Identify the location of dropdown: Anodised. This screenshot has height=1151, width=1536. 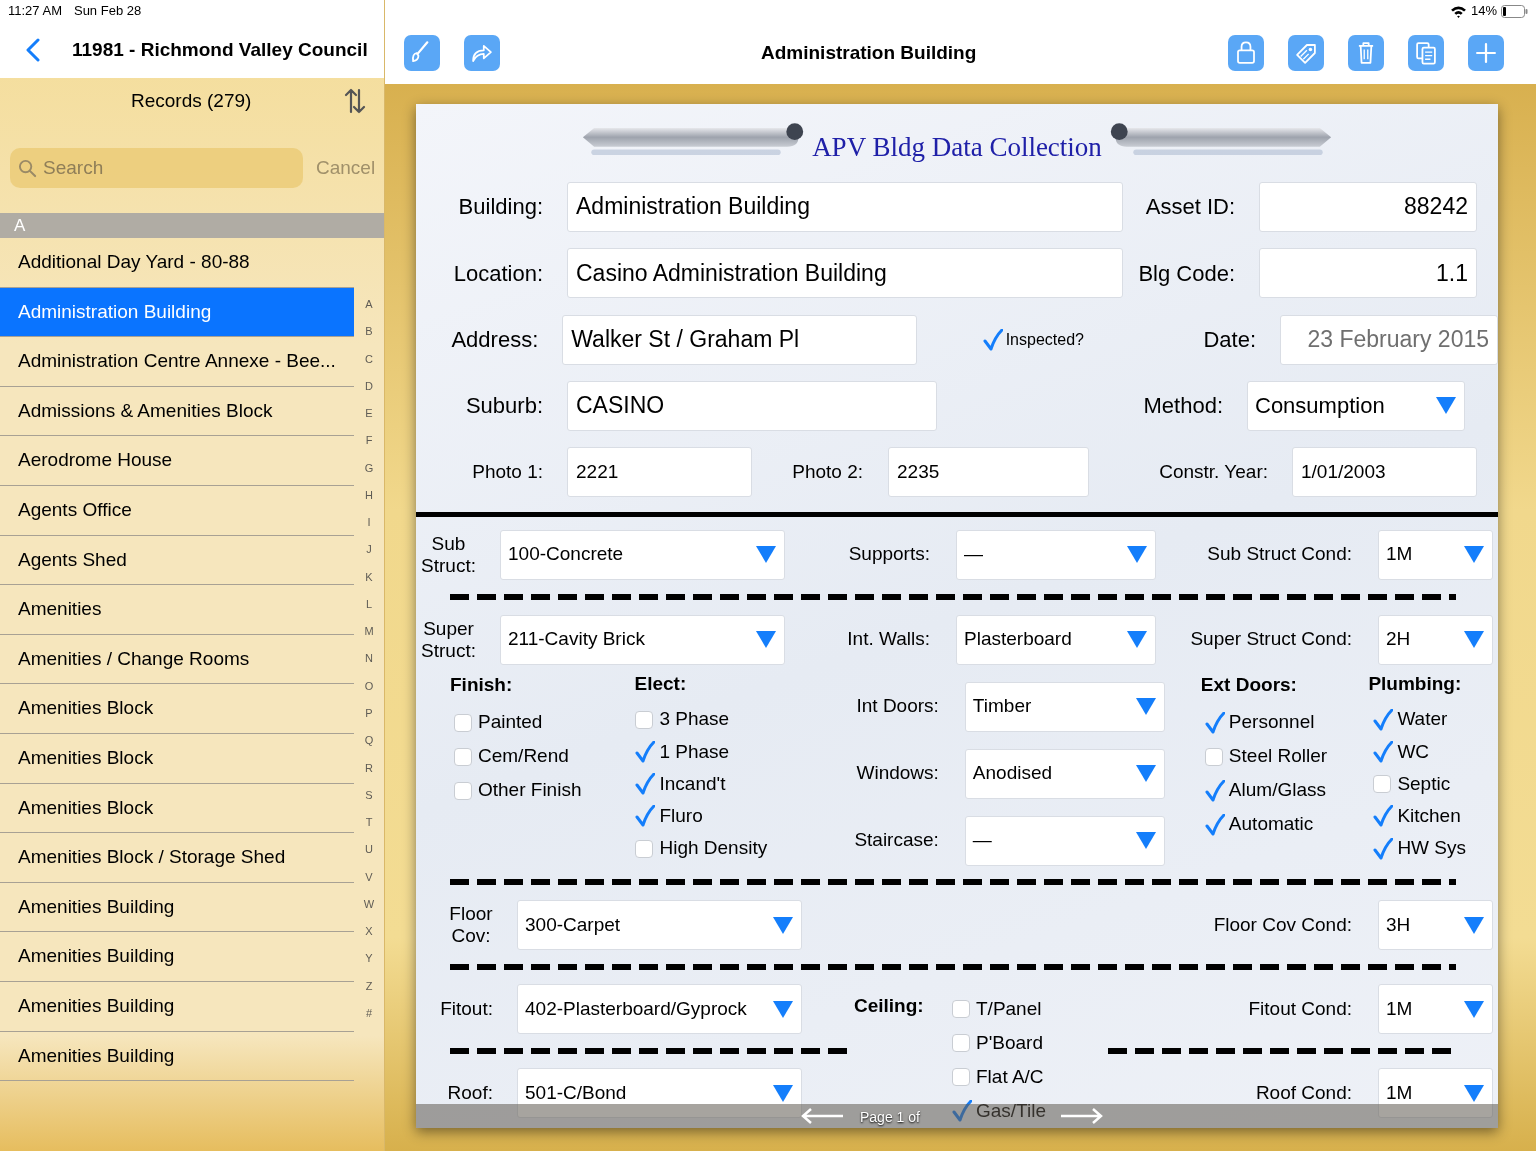
(1064, 773).